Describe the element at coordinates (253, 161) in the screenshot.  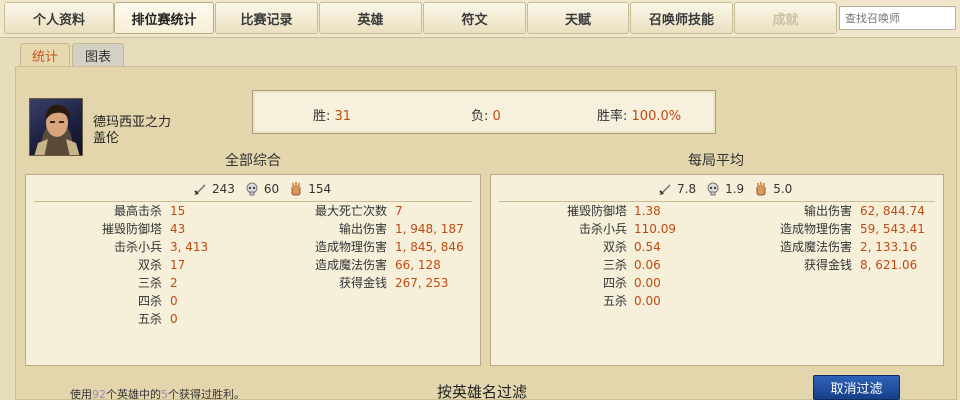
I see `totals-title: 全部综合` at that location.